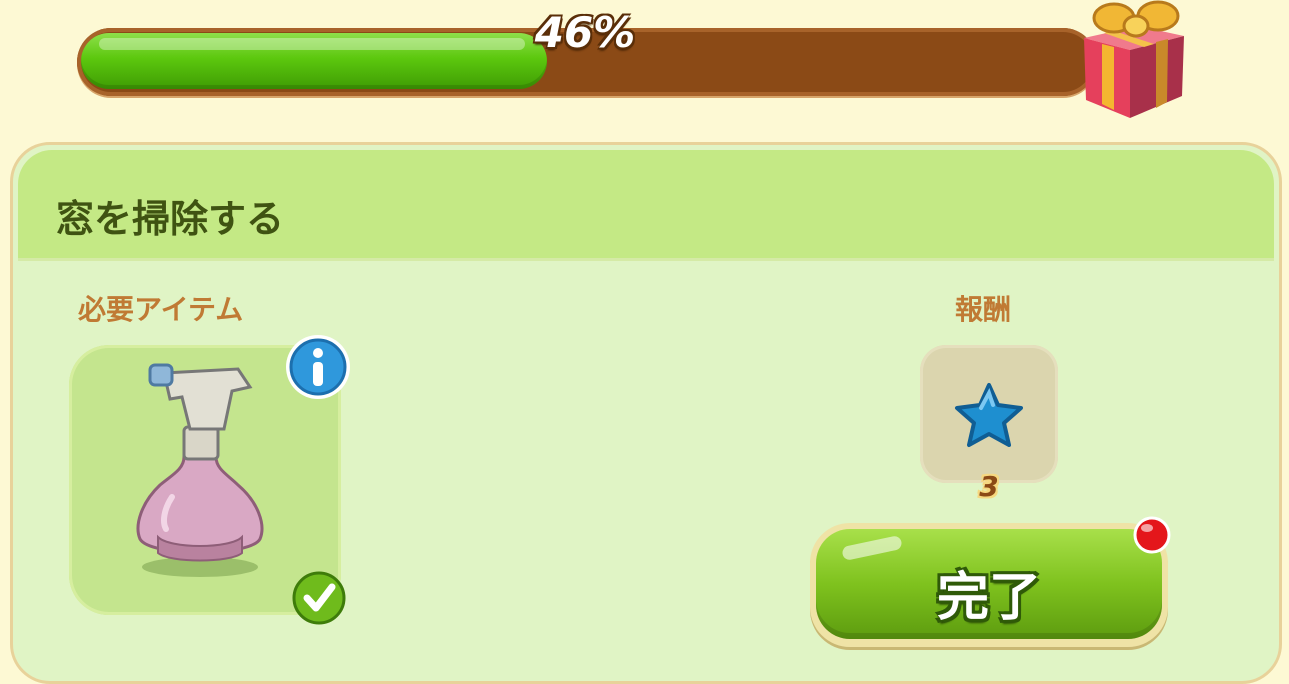 The image size is (1289, 684). Describe the element at coordinates (989, 415) in the screenshot. I see `blue-star-icon` at that location.